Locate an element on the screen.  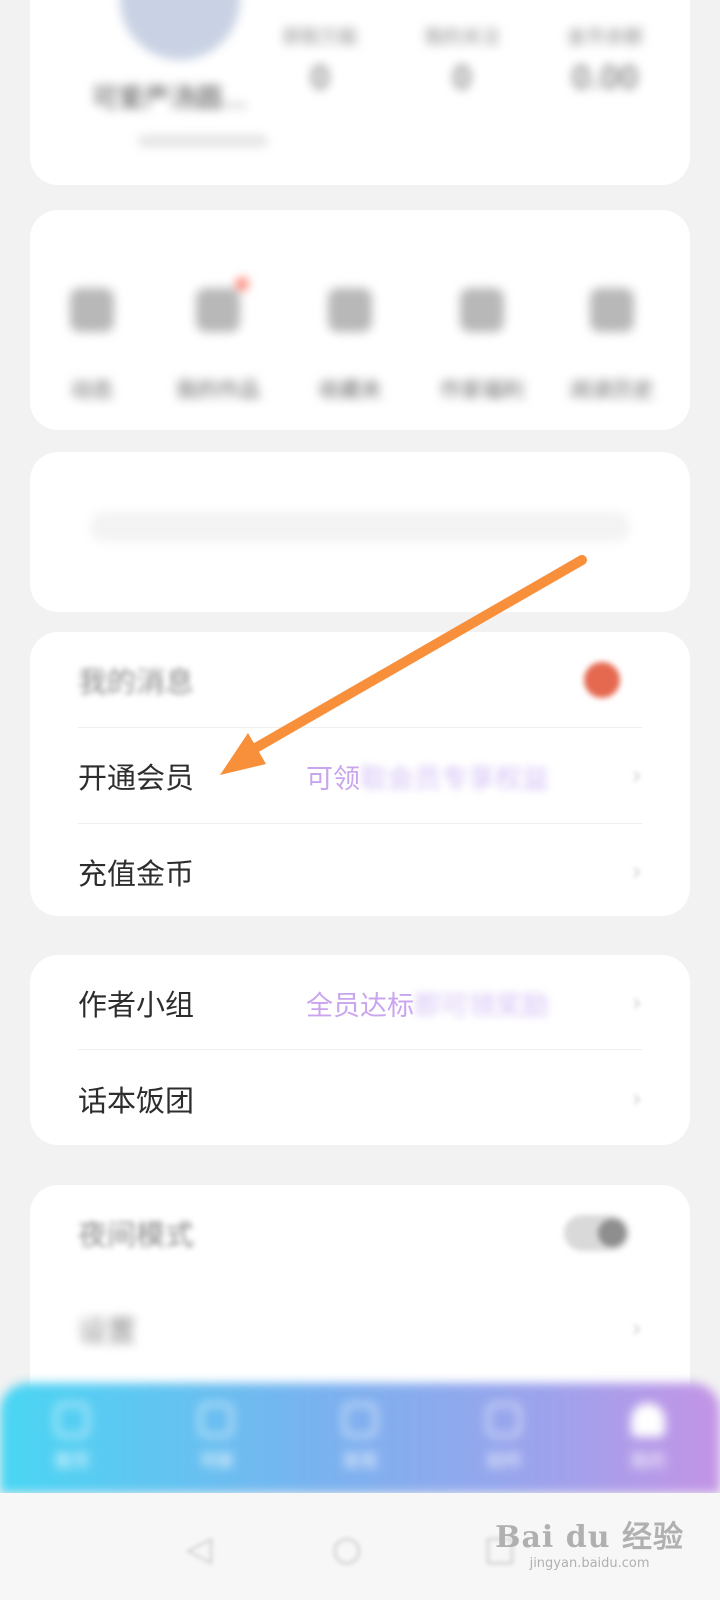
night-mode-toggle is located at coordinates (597, 1233).